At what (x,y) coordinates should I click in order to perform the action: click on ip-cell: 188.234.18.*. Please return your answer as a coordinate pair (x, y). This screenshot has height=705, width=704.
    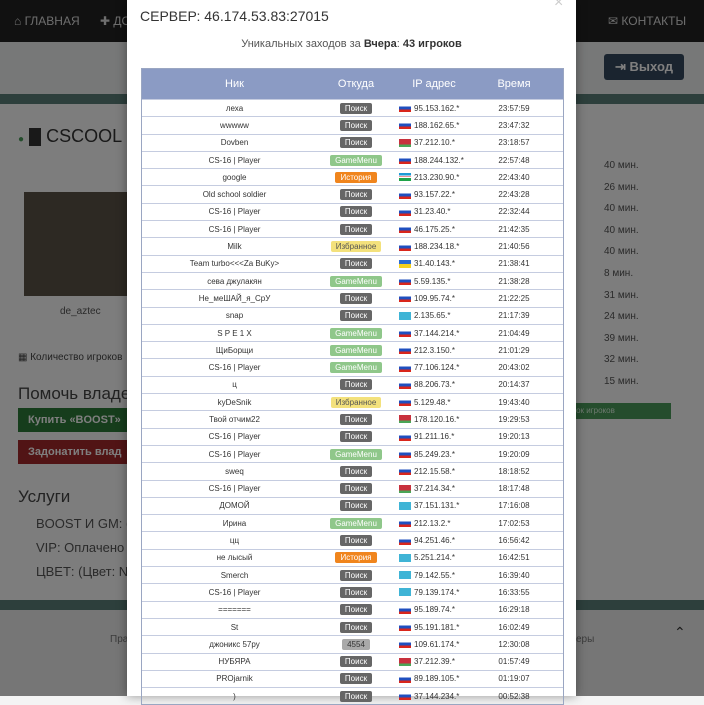
    Looking at the image, I should click on (434, 246).